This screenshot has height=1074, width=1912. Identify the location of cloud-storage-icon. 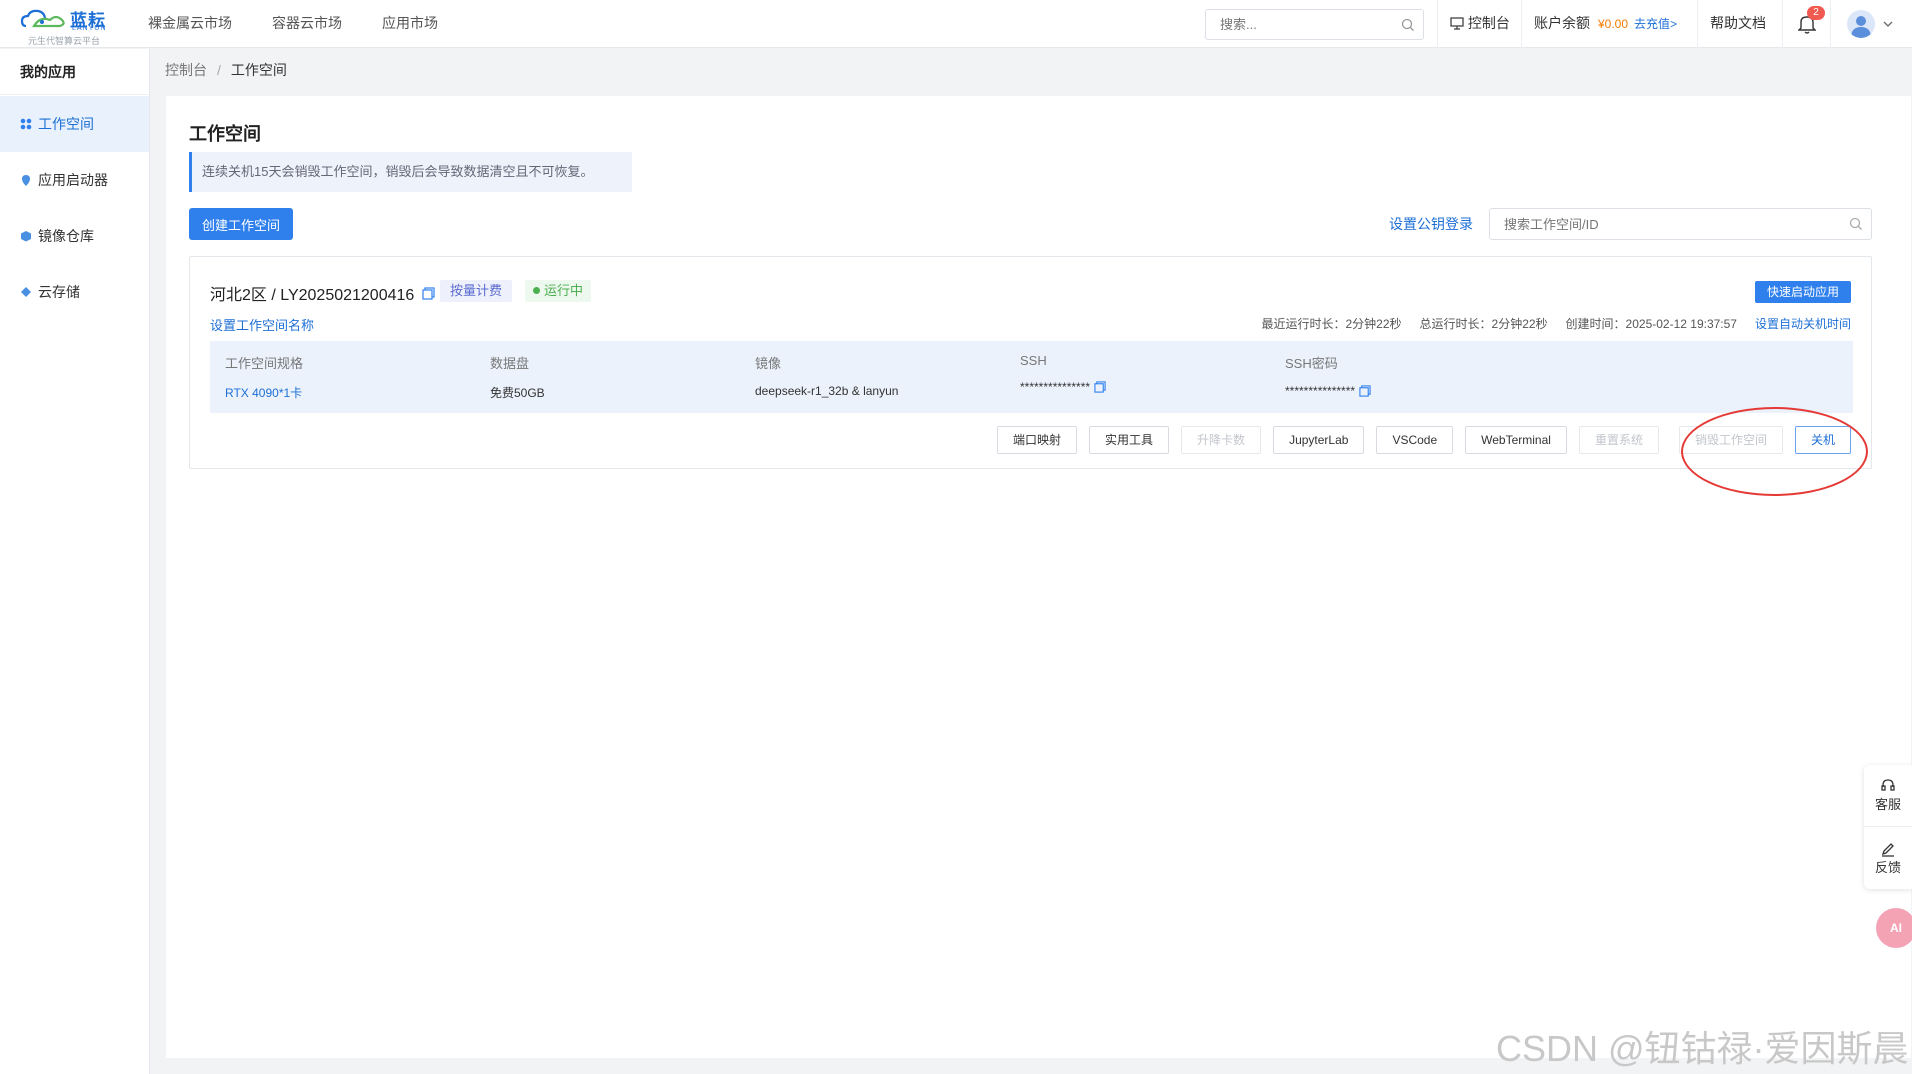
(26, 292).